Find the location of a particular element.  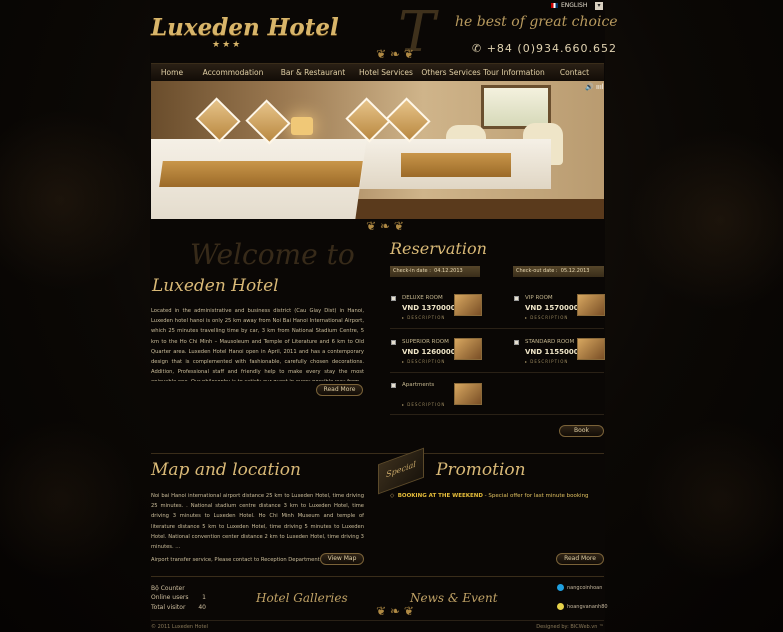

room-name: Apartments is located at coordinates (418, 385).